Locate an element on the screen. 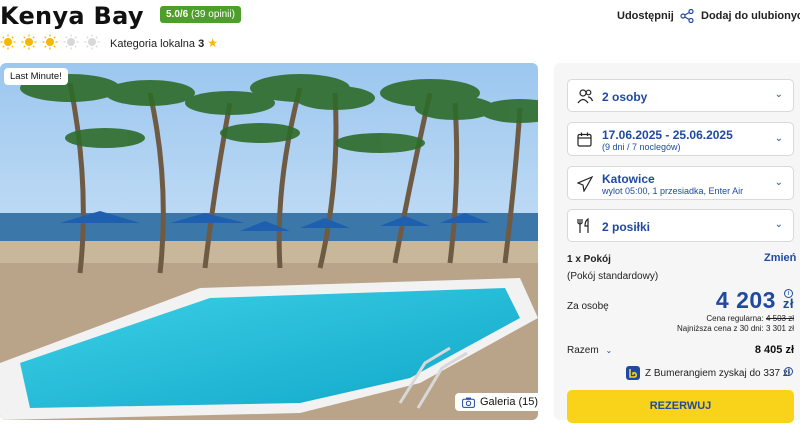 This screenshot has width=800, height=426. dates-sub: (9 dni / 7 noclegów) is located at coordinates (641, 147).